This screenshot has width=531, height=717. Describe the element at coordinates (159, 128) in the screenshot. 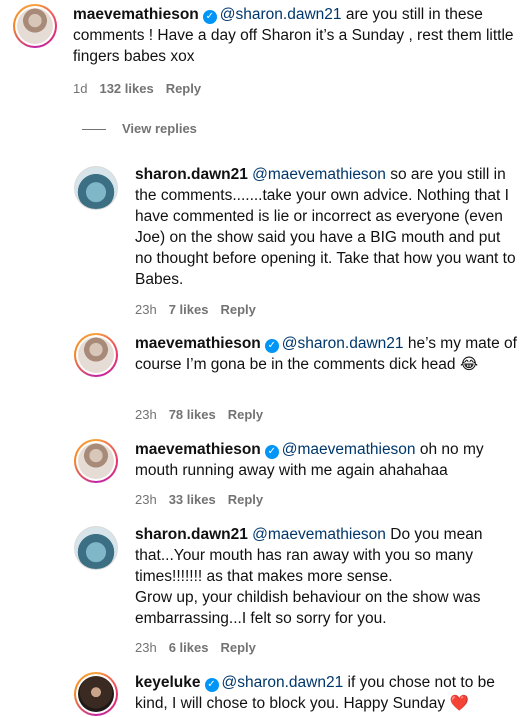

I see `view-replies-label: View replies` at that location.